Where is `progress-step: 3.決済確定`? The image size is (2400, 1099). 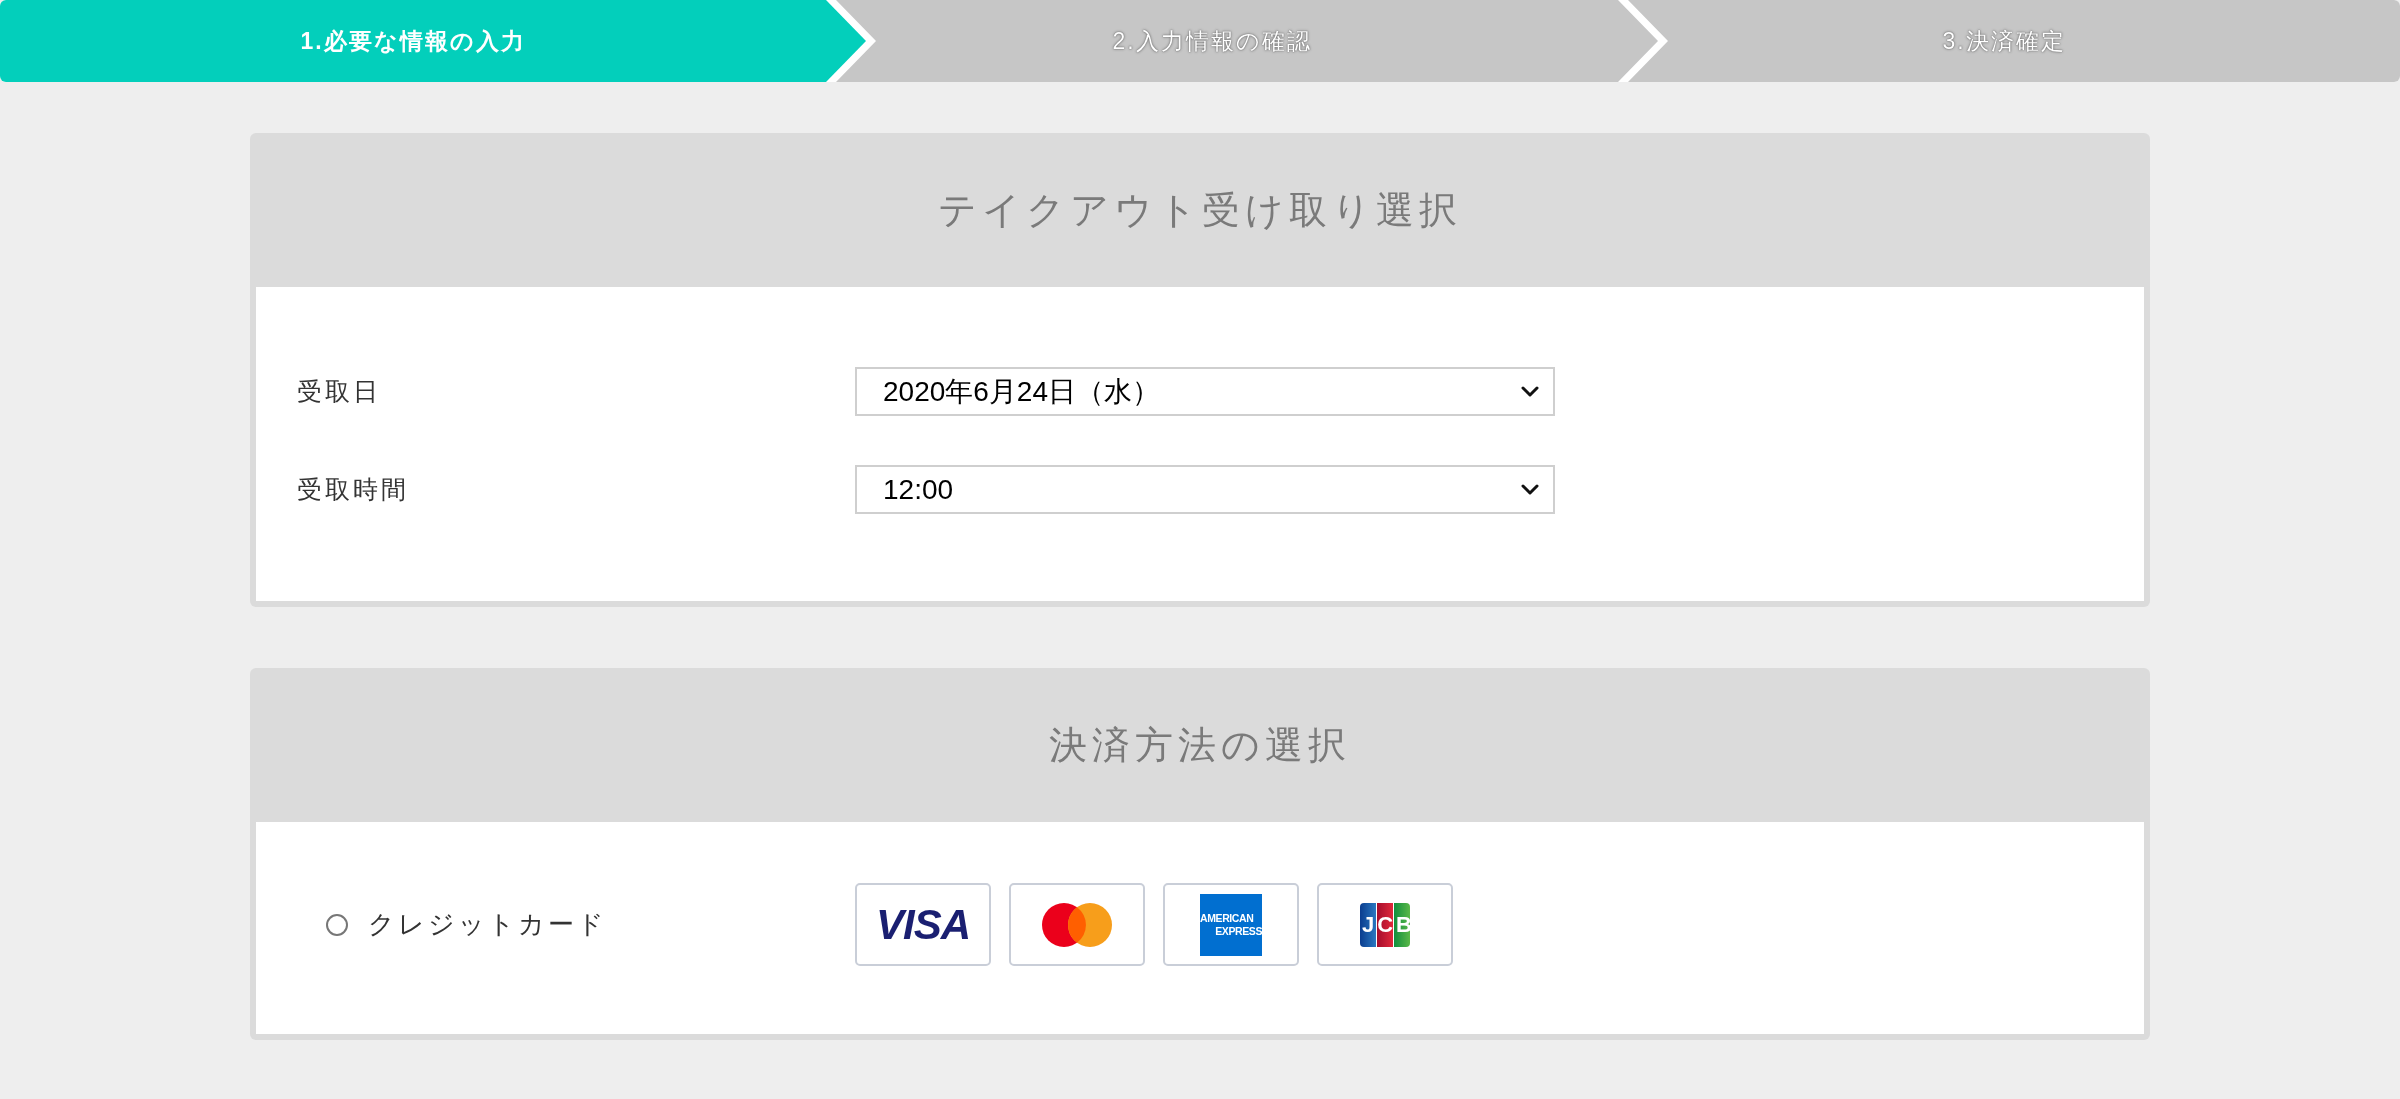 progress-step: 3.決済確定 is located at coordinates (2014, 41).